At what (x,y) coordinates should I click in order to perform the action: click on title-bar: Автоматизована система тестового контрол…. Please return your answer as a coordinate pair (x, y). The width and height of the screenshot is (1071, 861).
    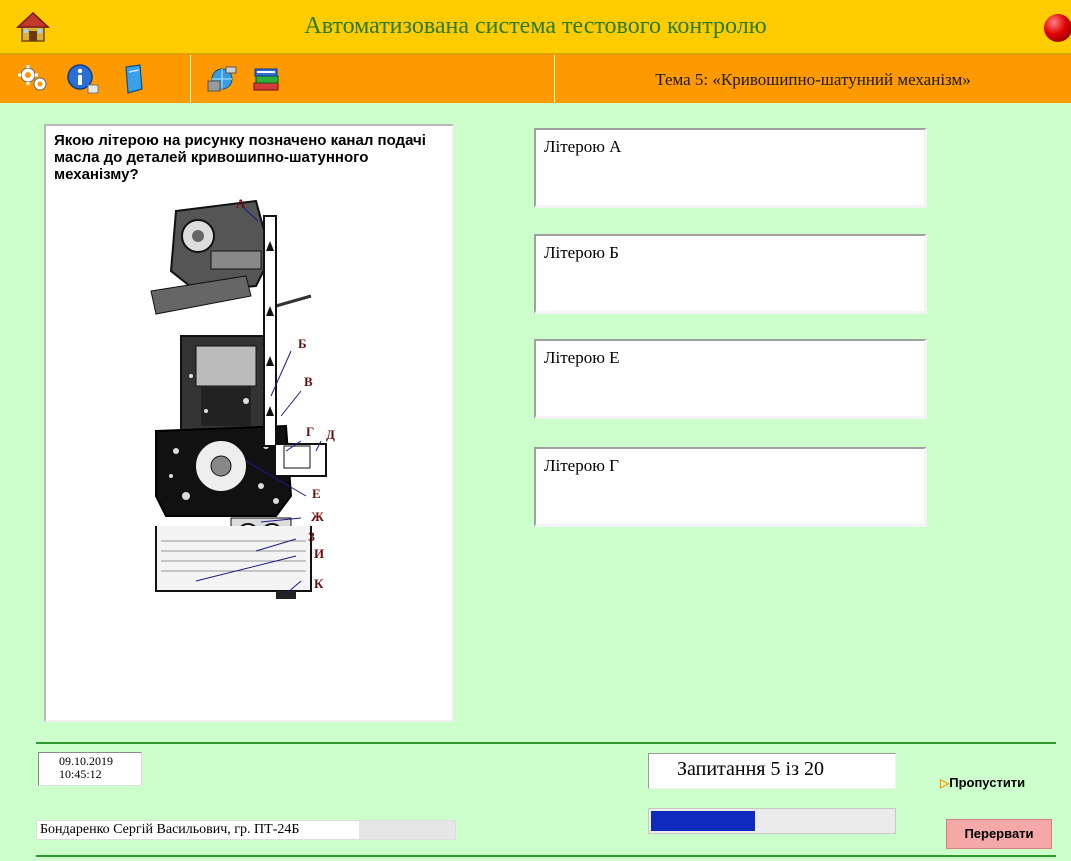
    Looking at the image, I should click on (535, 27).